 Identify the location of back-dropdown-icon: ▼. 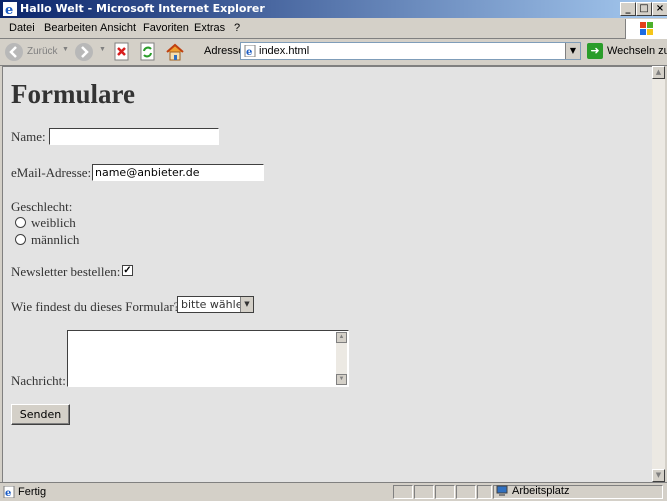
(65, 49).